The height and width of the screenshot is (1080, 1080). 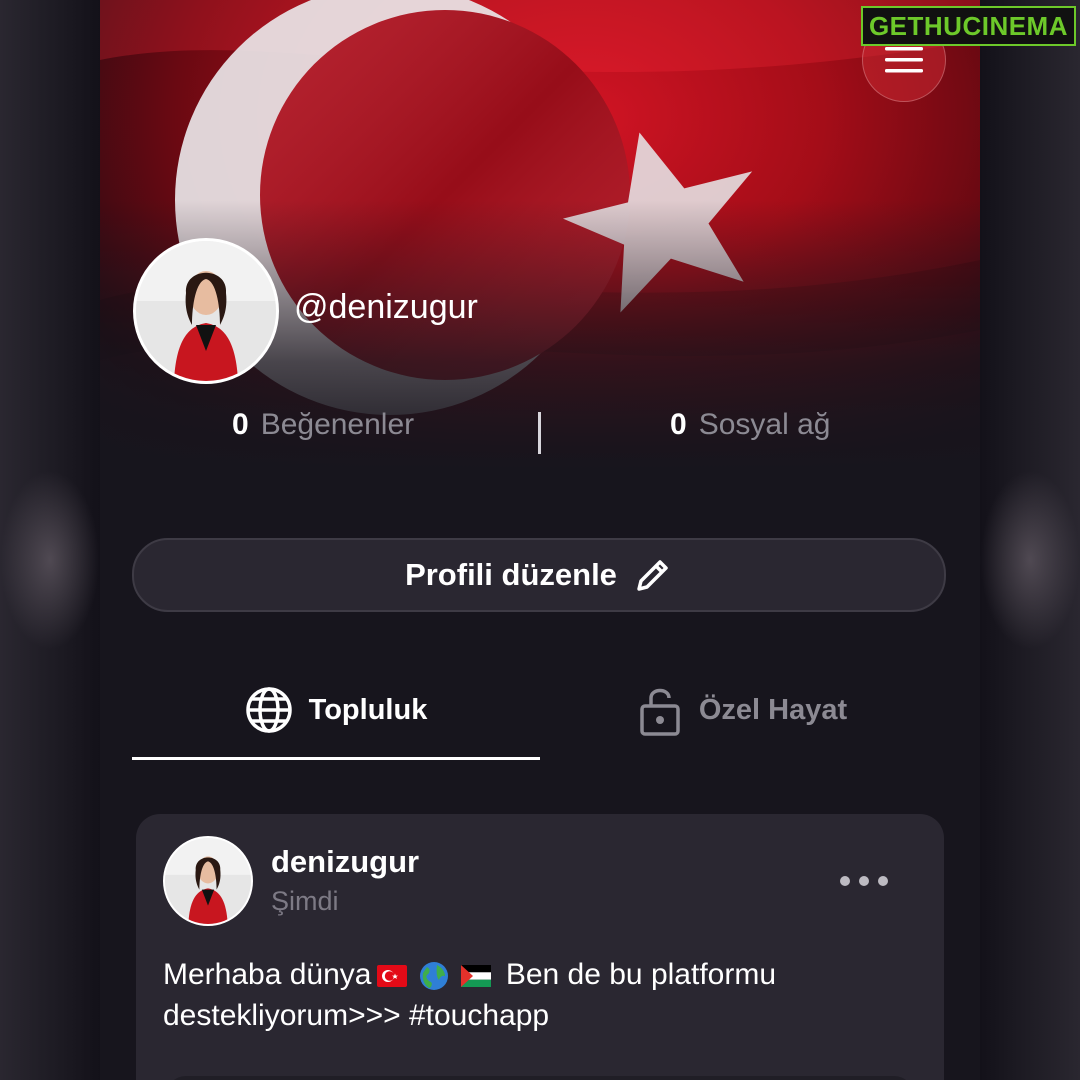 I want to click on stats-divider, so click(x=539, y=433).